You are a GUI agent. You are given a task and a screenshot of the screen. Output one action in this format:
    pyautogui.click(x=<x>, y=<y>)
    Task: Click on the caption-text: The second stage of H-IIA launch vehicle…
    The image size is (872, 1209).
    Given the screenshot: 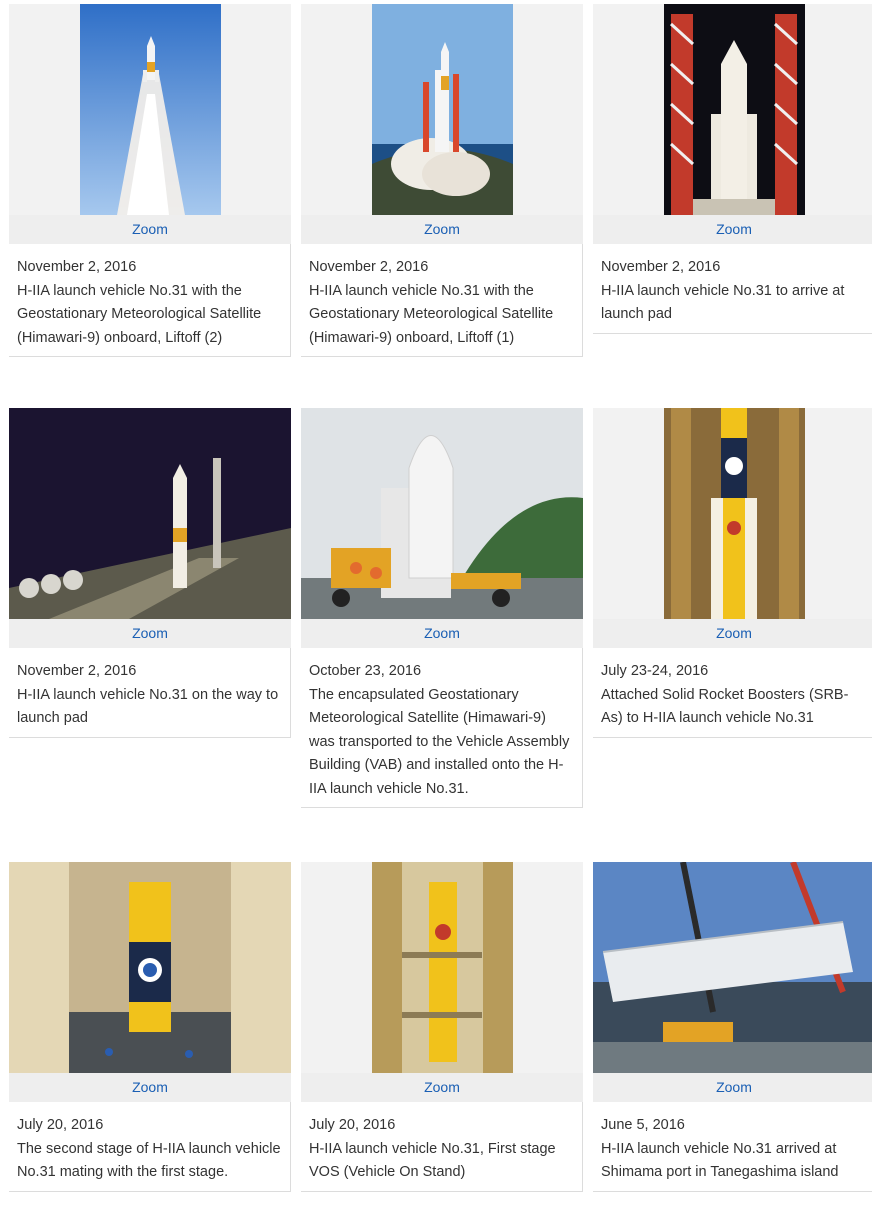 What is the action you would take?
    pyautogui.click(x=149, y=1160)
    